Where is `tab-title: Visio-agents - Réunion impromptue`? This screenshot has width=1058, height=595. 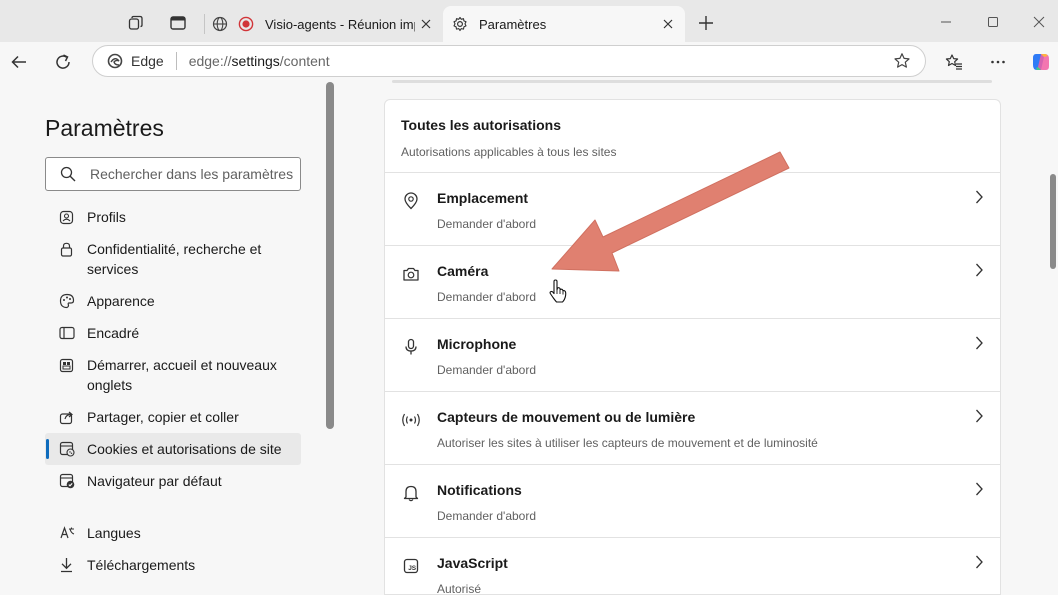
tab-title: Visio-agents - Réunion impromptue is located at coordinates (340, 24).